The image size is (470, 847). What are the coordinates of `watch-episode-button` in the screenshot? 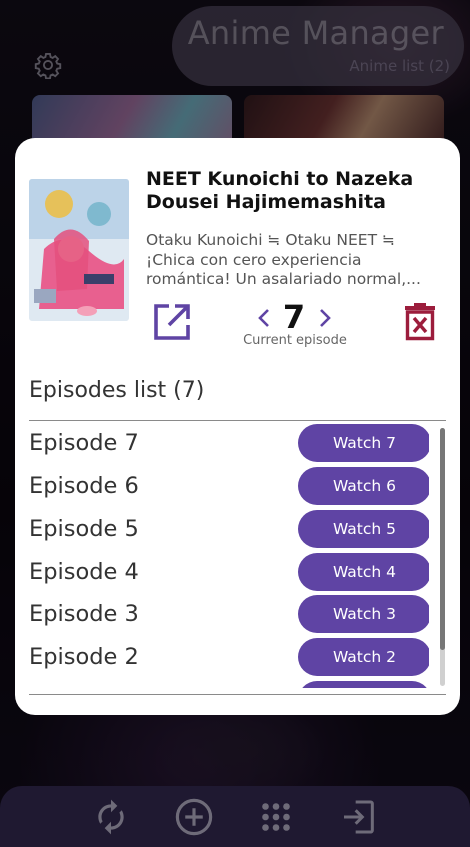 It's located at (363, 684).